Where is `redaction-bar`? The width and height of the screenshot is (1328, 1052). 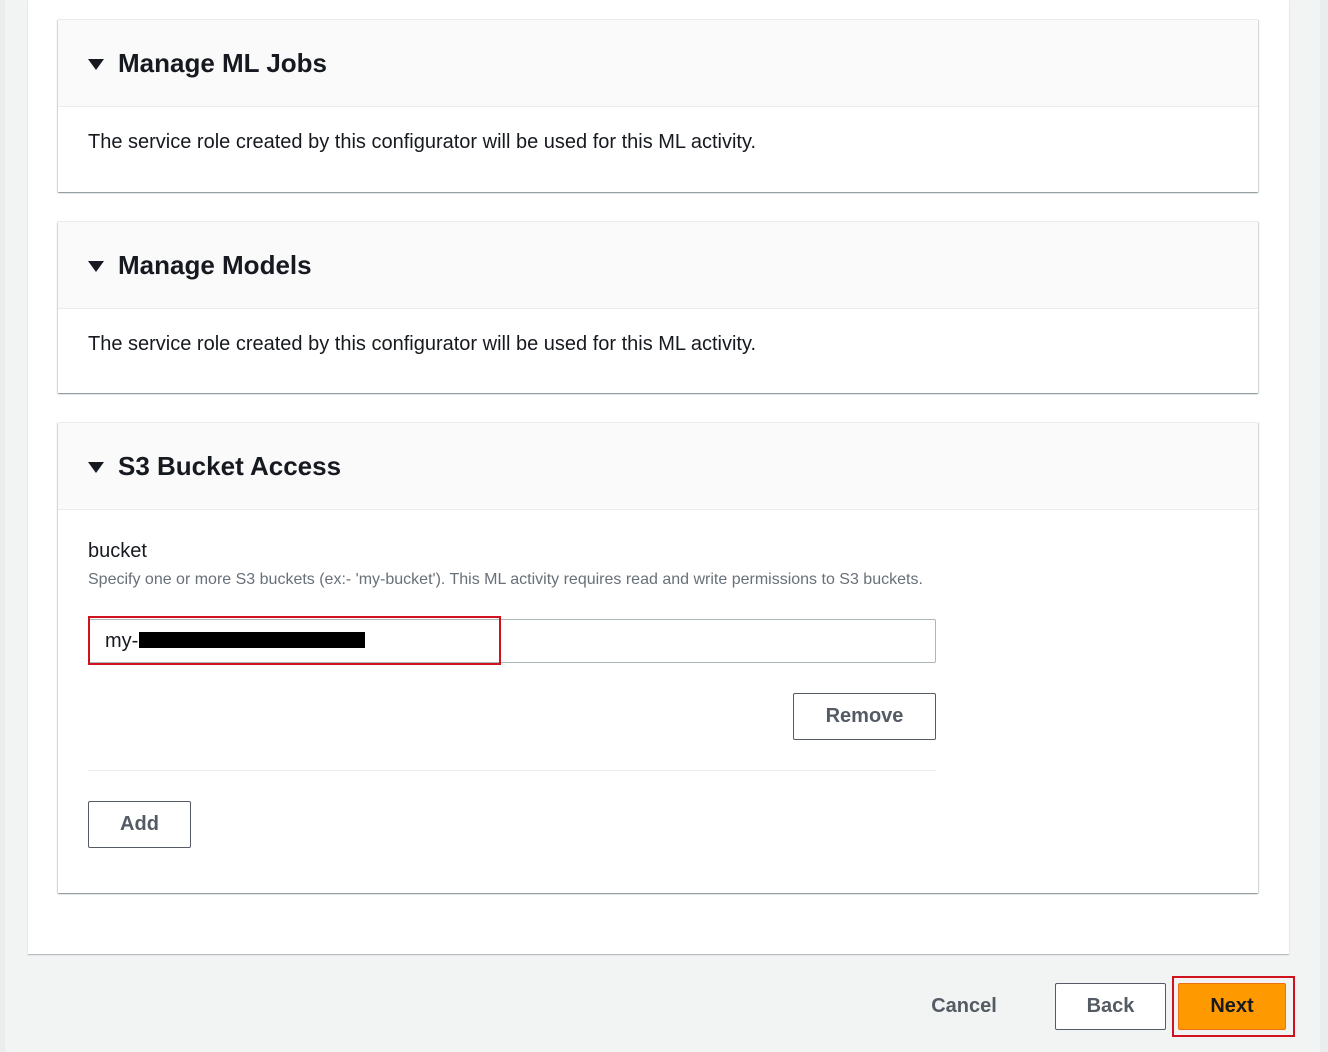
redaction-bar is located at coordinates (252, 640).